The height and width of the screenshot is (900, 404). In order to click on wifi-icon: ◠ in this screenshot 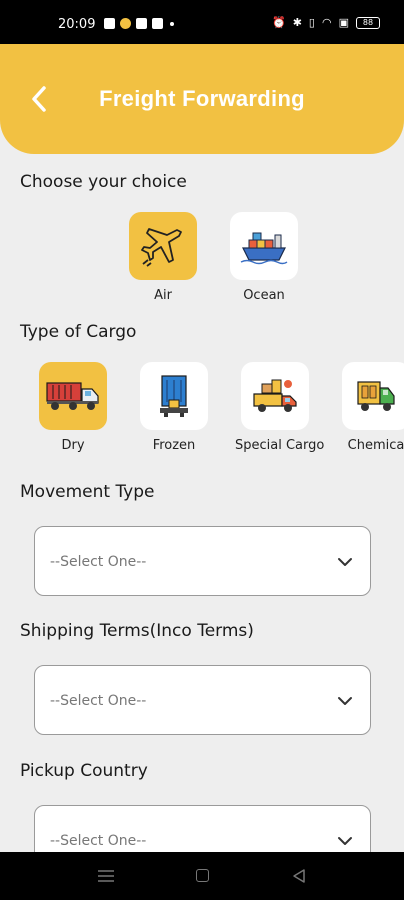, I will do `click(326, 22)`.